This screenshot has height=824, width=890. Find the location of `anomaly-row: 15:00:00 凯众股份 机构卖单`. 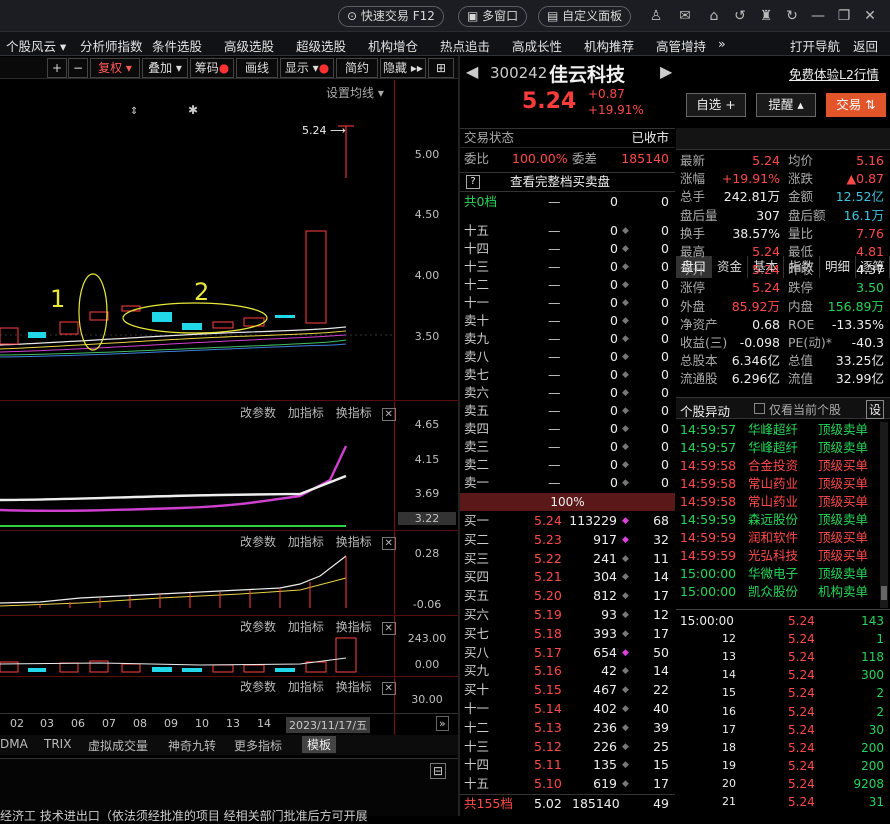

anomaly-row: 15:00:00 凯众股份 机构卖单 is located at coordinates (784, 592).